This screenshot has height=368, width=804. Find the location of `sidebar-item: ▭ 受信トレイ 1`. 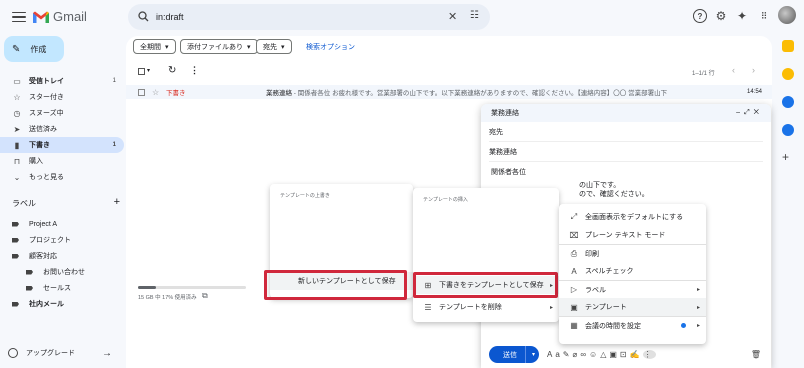

sidebar-item: ▭ 受信トレイ 1 is located at coordinates (62, 81).